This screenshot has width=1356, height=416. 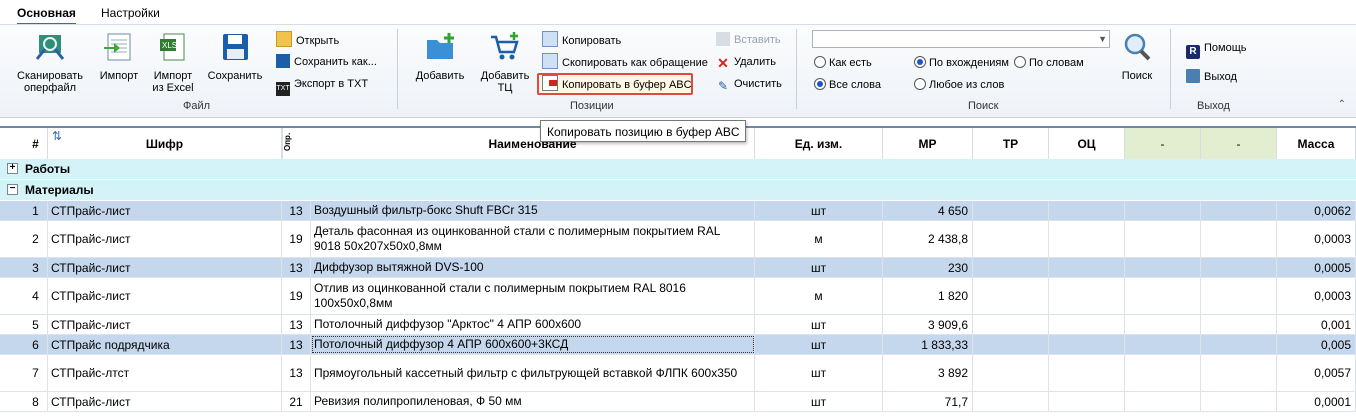 What do you see at coordinates (12, 189) in the screenshot?
I see `collapse-icon: −` at bounding box center [12, 189].